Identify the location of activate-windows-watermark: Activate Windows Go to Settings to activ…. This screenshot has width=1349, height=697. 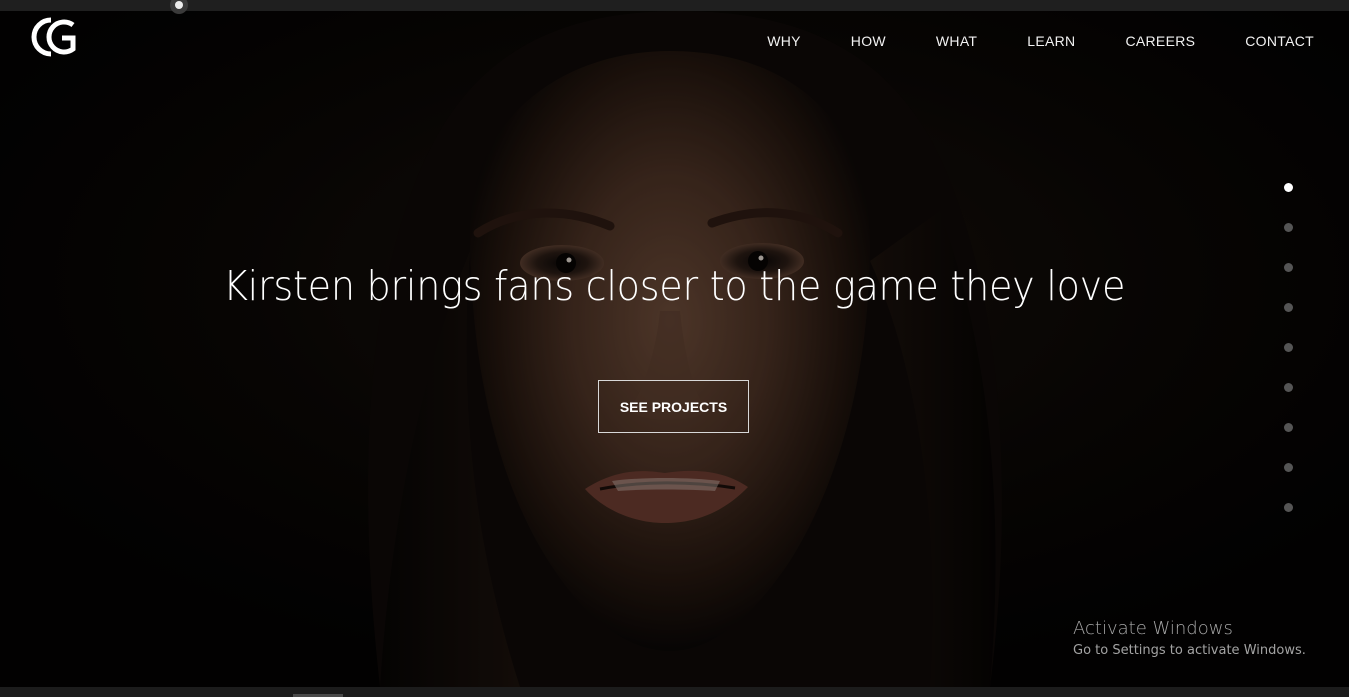
(1189, 639).